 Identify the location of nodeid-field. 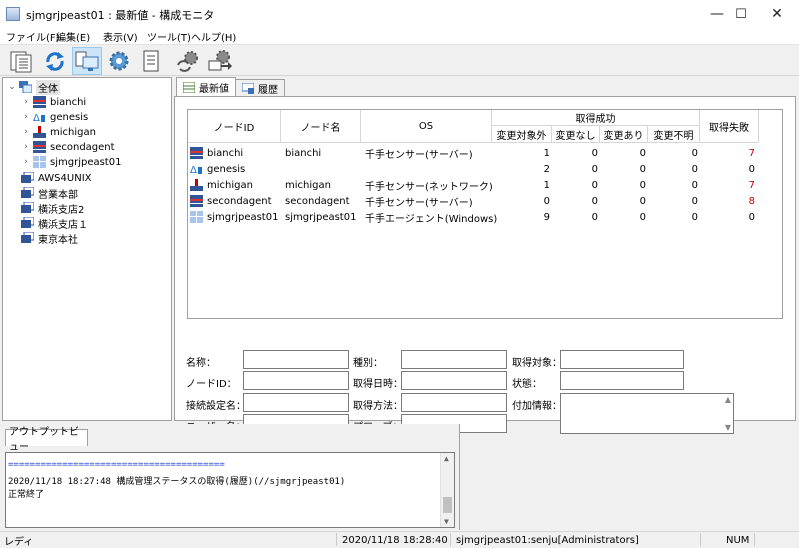
(296, 380).